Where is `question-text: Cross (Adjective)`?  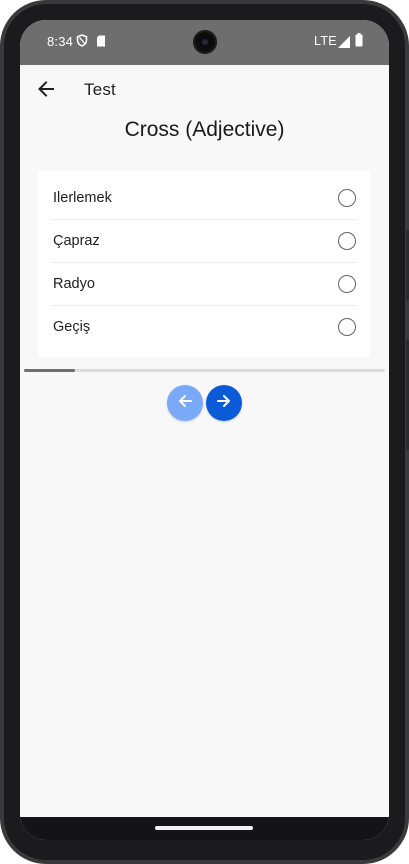
question-text: Cross (Adjective) is located at coordinates (204, 129).